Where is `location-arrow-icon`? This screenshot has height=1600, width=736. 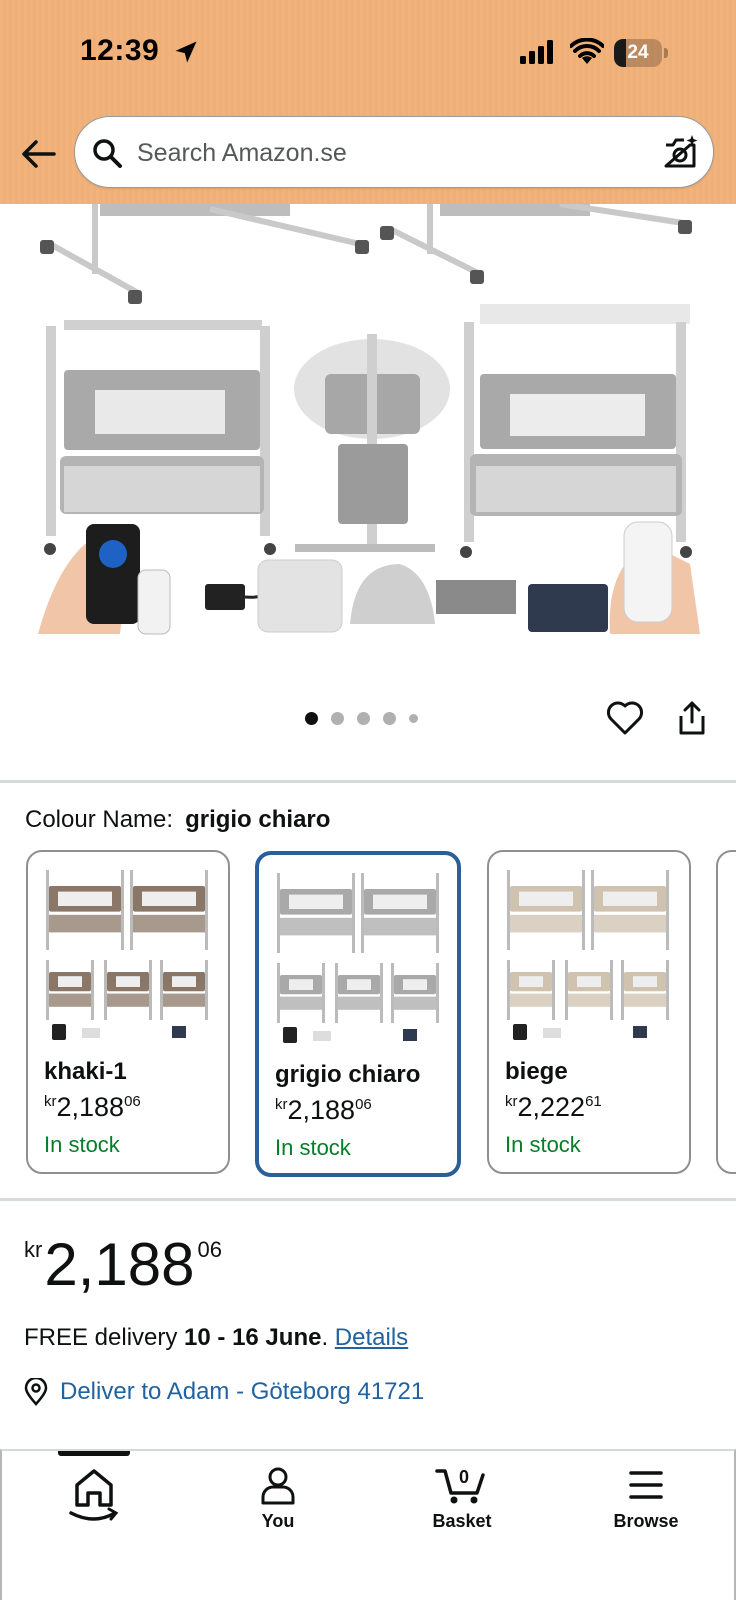 location-arrow-icon is located at coordinates (186, 52).